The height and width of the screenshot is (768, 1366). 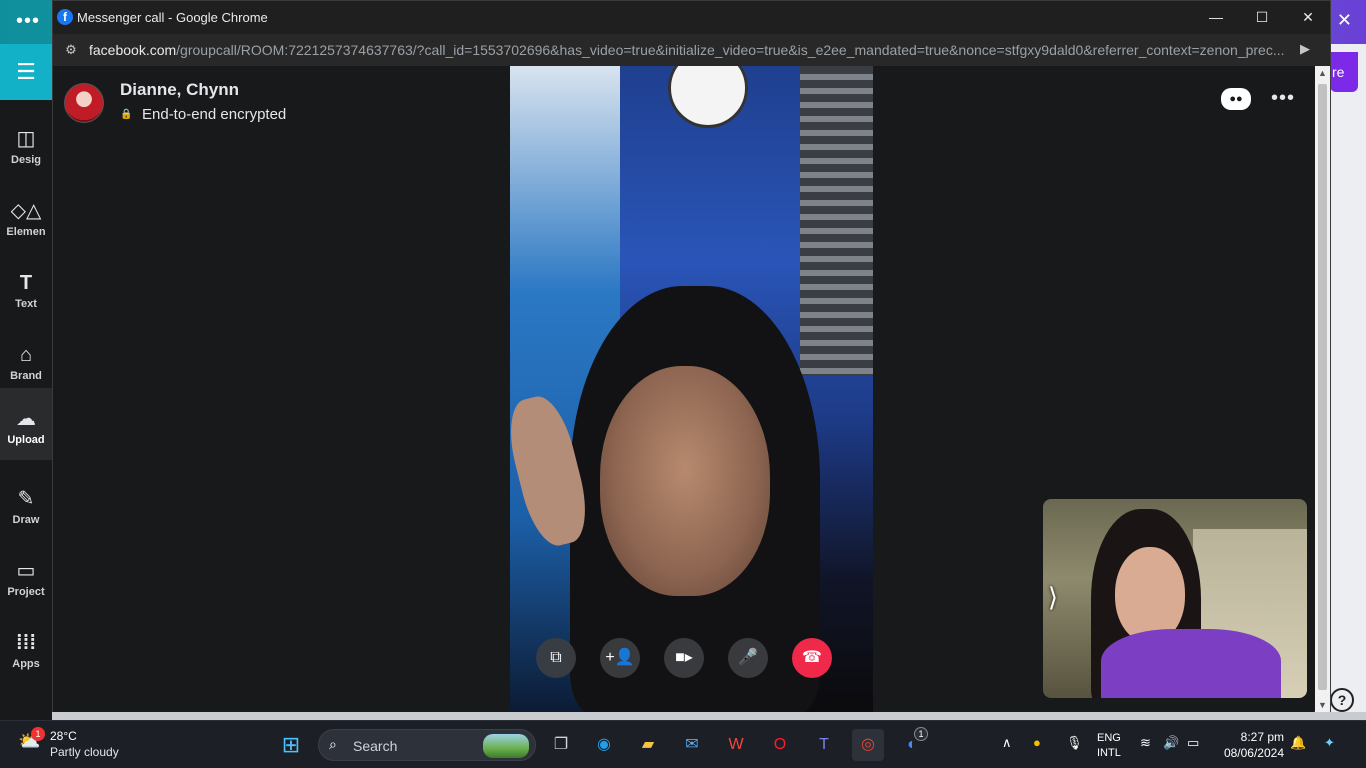 What do you see at coordinates (1344, 20) in the screenshot?
I see `close-icon: ✕` at bounding box center [1344, 20].